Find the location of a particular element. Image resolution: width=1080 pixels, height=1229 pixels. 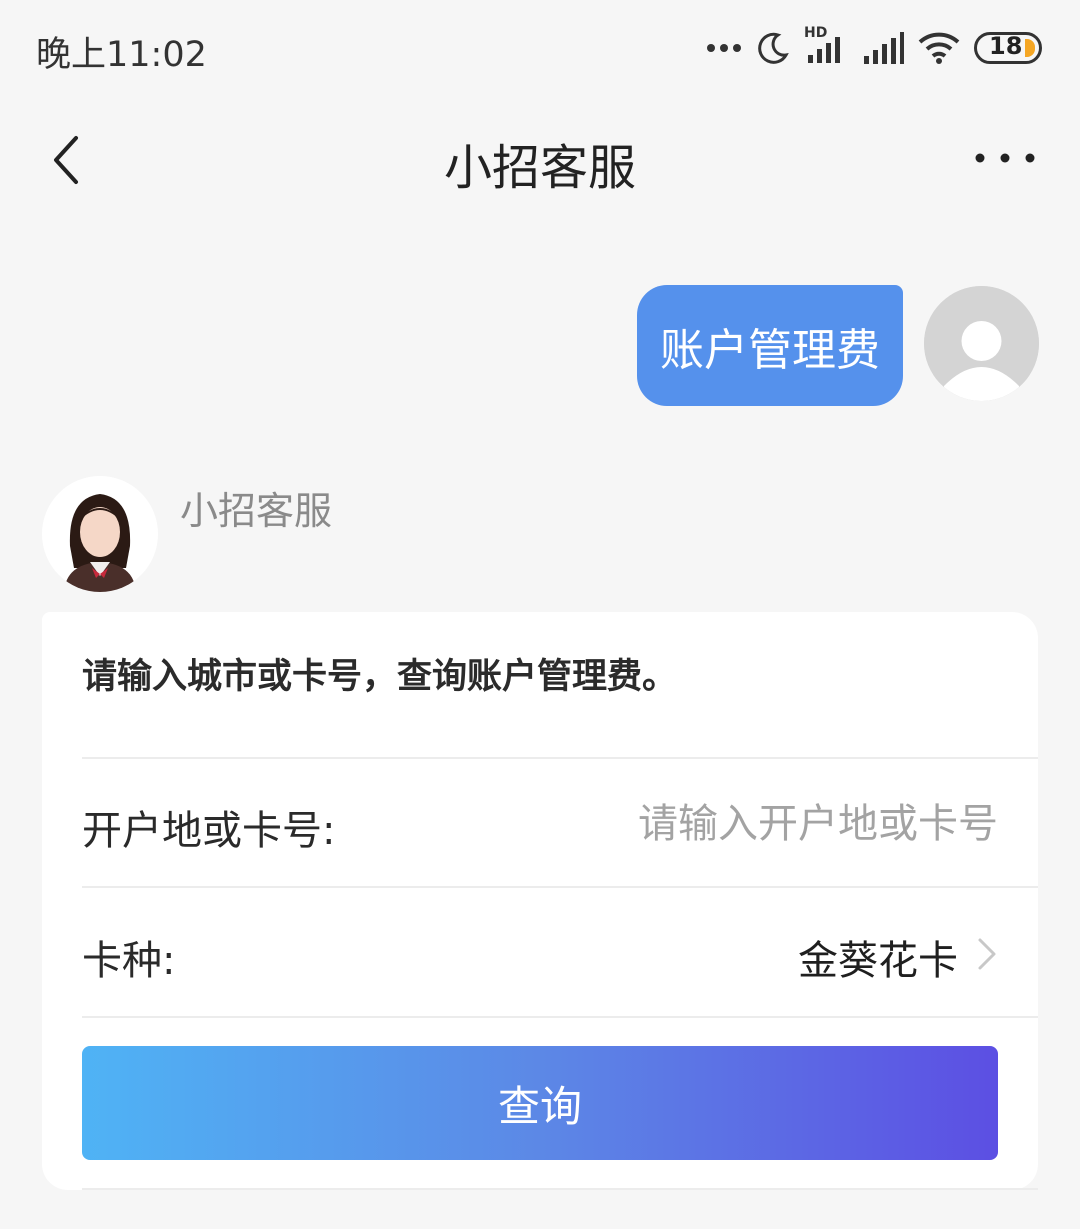

wifi-icon is located at coordinates (939, 48).